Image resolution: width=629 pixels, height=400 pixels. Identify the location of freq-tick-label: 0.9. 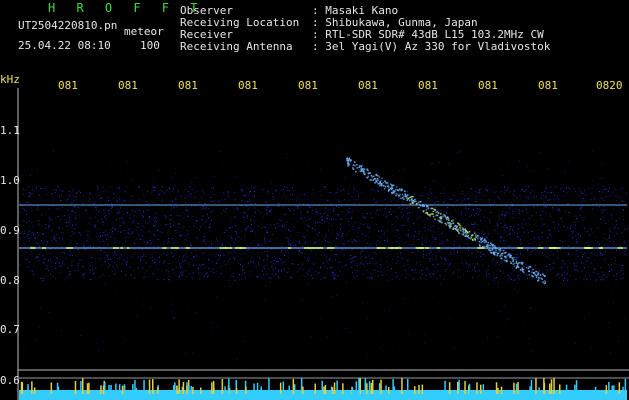
(10, 230).